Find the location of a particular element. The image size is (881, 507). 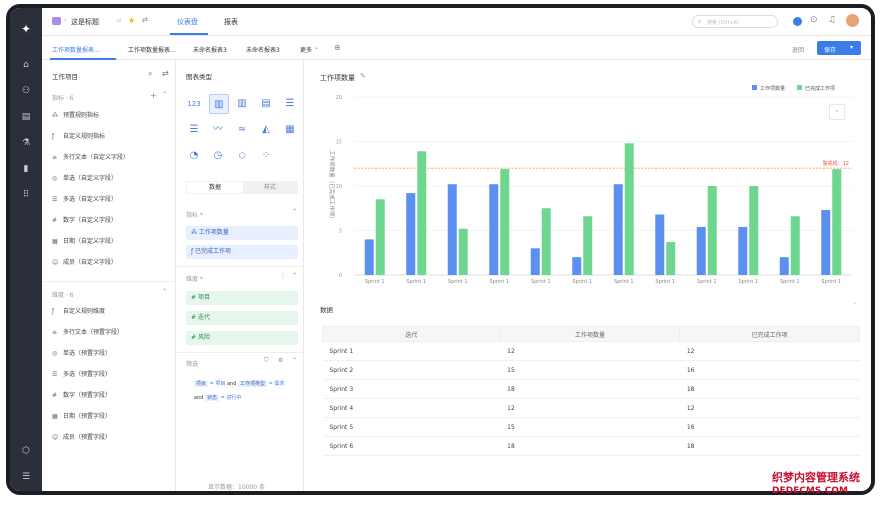

report-tab-3: 未命名报表3 is located at coordinates (210, 49).